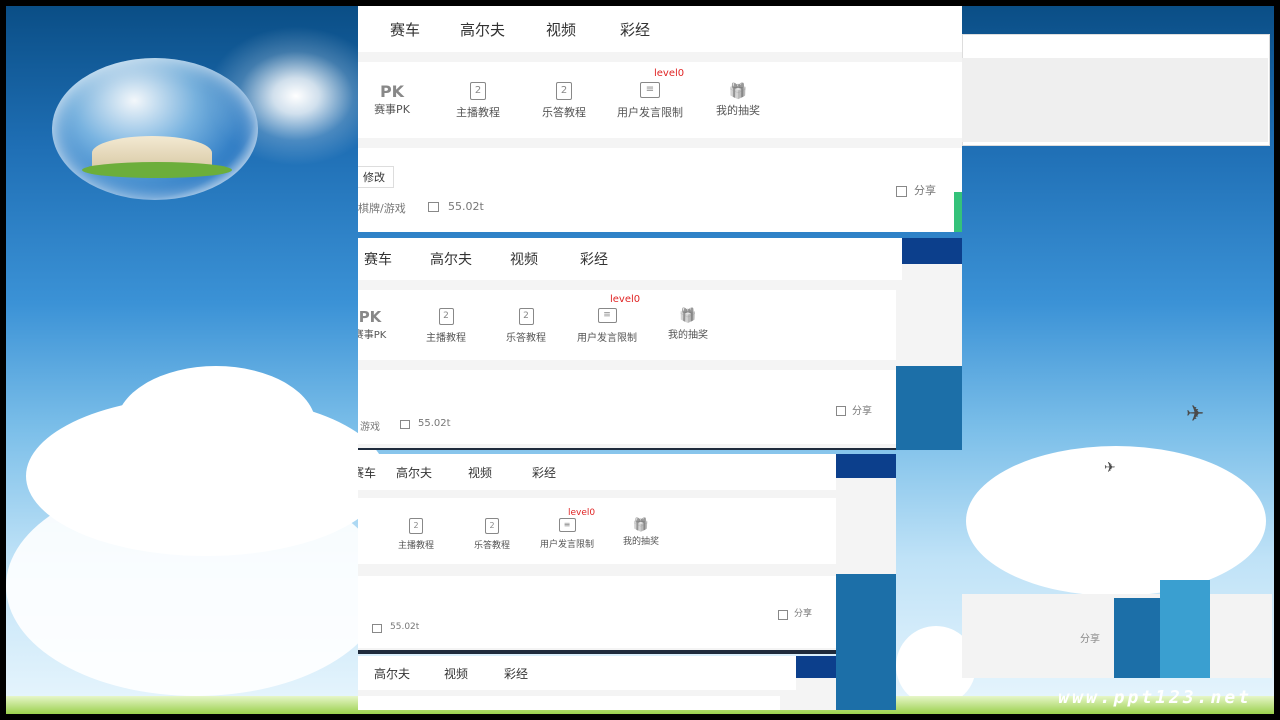  What do you see at coordinates (660, 190) in the screenshot?
I see `stream-info: 修改 棋牌/游戏 55.02t 分享` at bounding box center [660, 190].